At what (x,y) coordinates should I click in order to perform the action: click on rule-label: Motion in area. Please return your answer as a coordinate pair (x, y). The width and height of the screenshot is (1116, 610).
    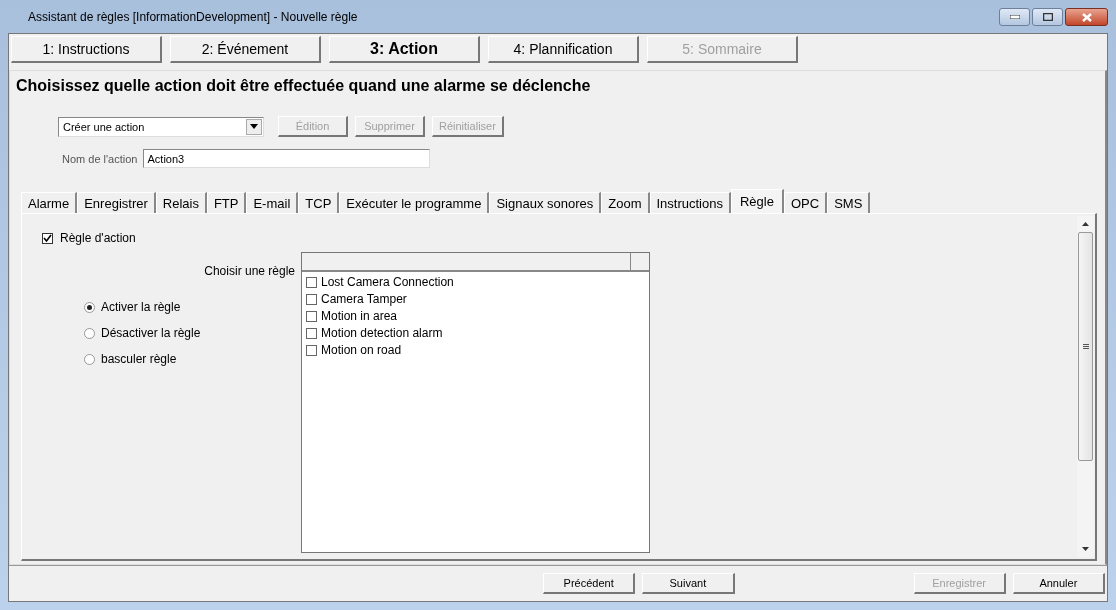
    Looking at the image, I should click on (359, 316).